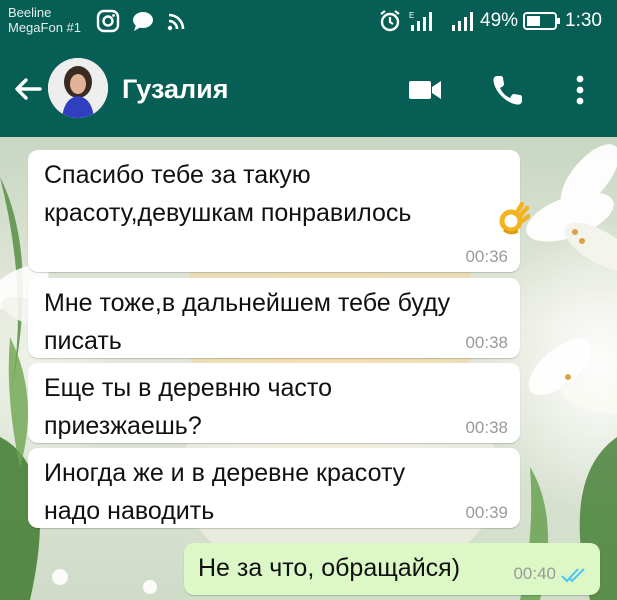  I want to click on signal-icon: E, so click(420, 21).